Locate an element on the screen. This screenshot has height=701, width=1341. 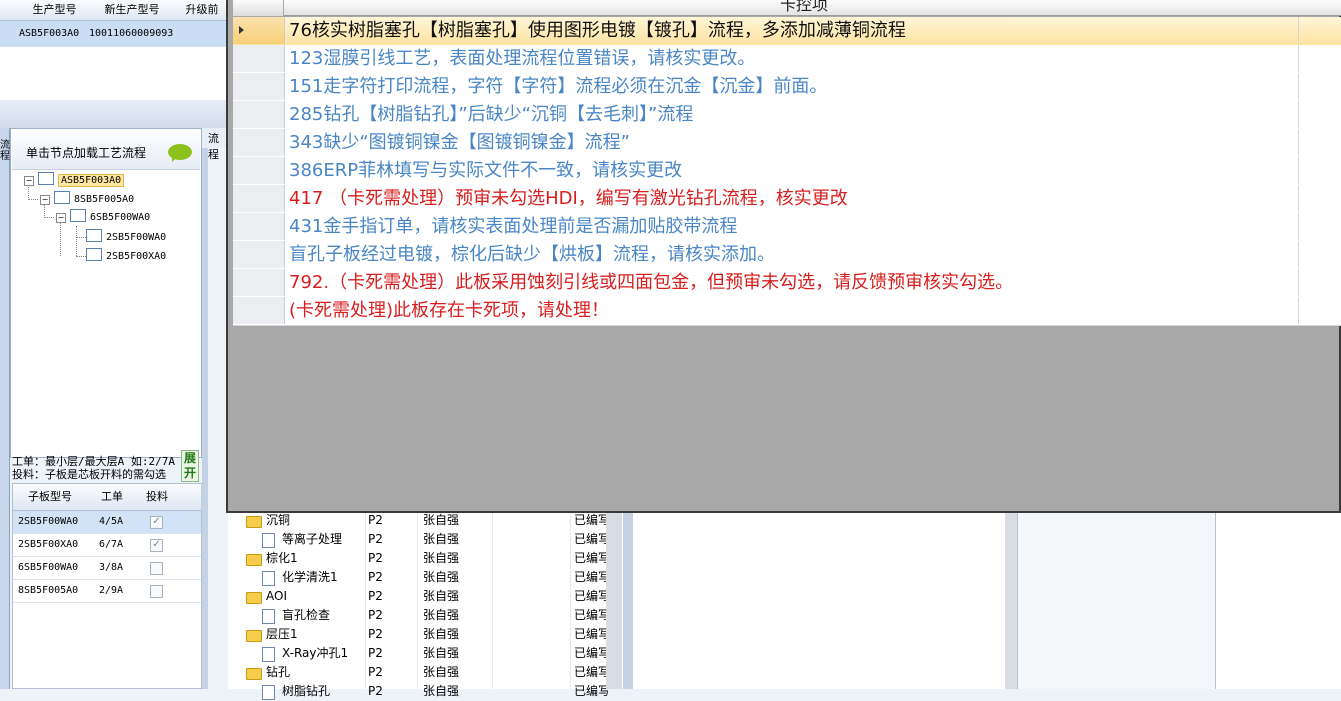
tree-node: 6SB5F00WA0 is located at coordinates (110, 217).